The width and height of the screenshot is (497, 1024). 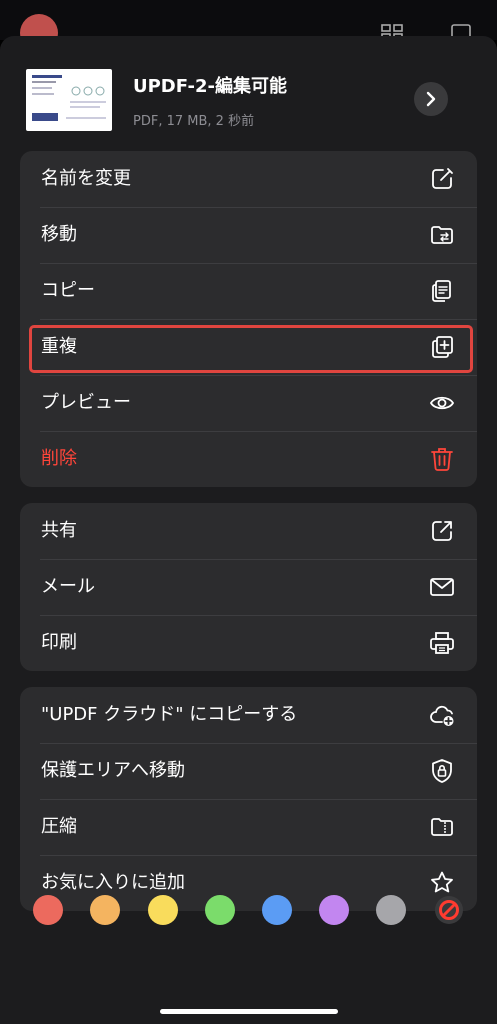 What do you see at coordinates (48, 910) in the screenshot?
I see `color-tag-red` at bounding box center [48, 910].